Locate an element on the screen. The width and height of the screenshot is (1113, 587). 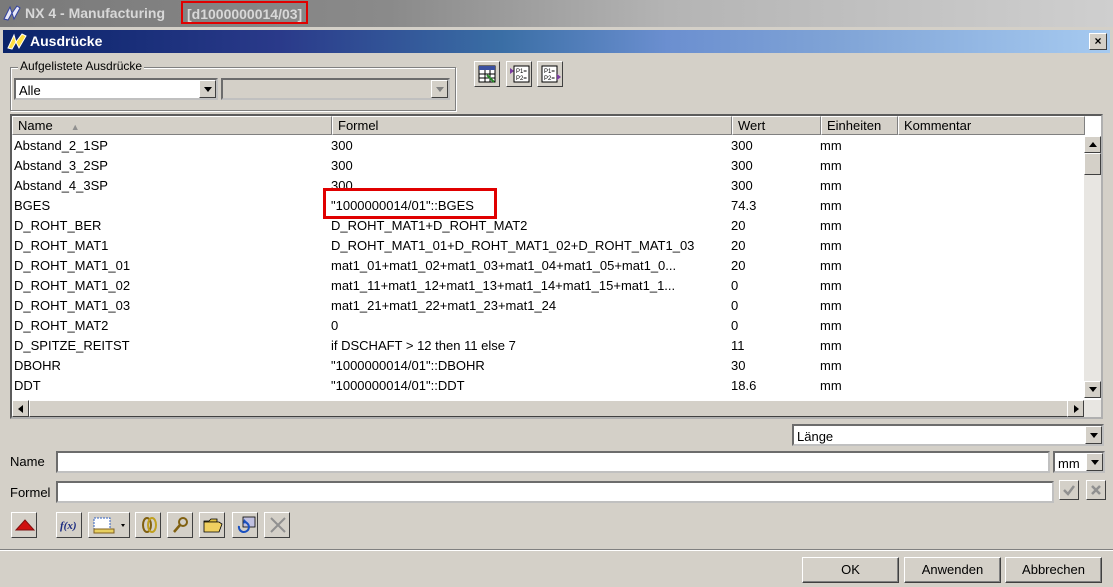
import-expressions-button: P1= P2= is located at coordinates (519, 74).